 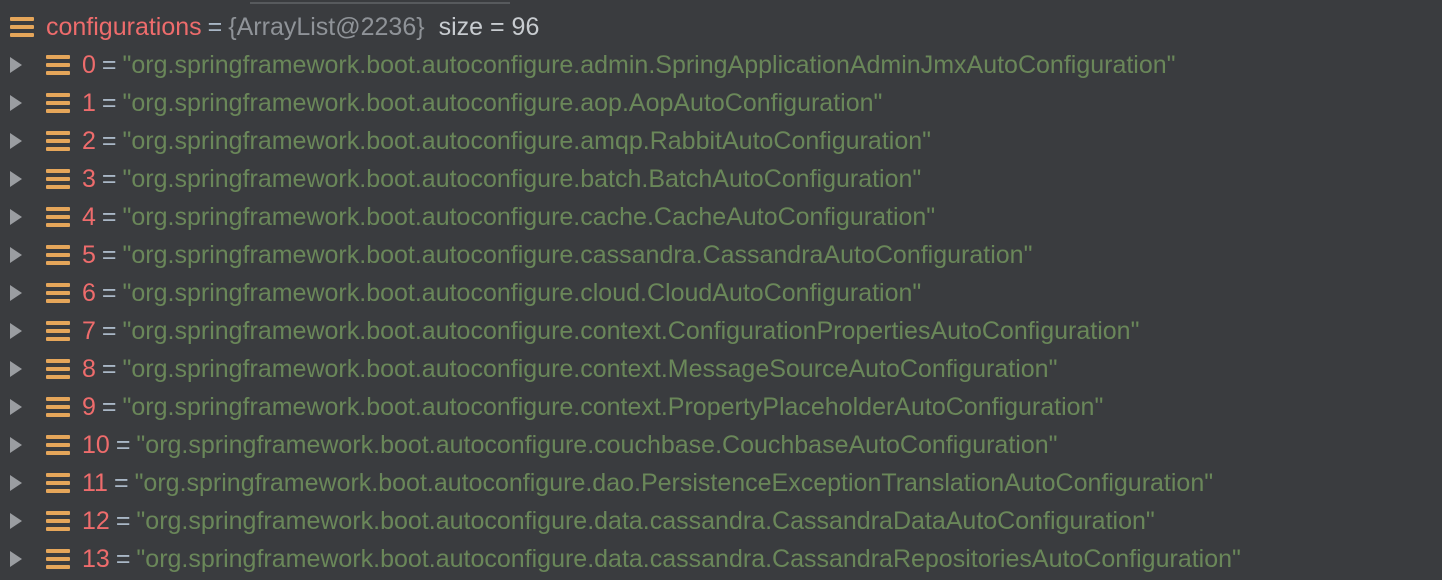 What do you see at coordinates (89, 64) in the screenshot?
I see `item-index: 0` at bounding box center [89, 64].